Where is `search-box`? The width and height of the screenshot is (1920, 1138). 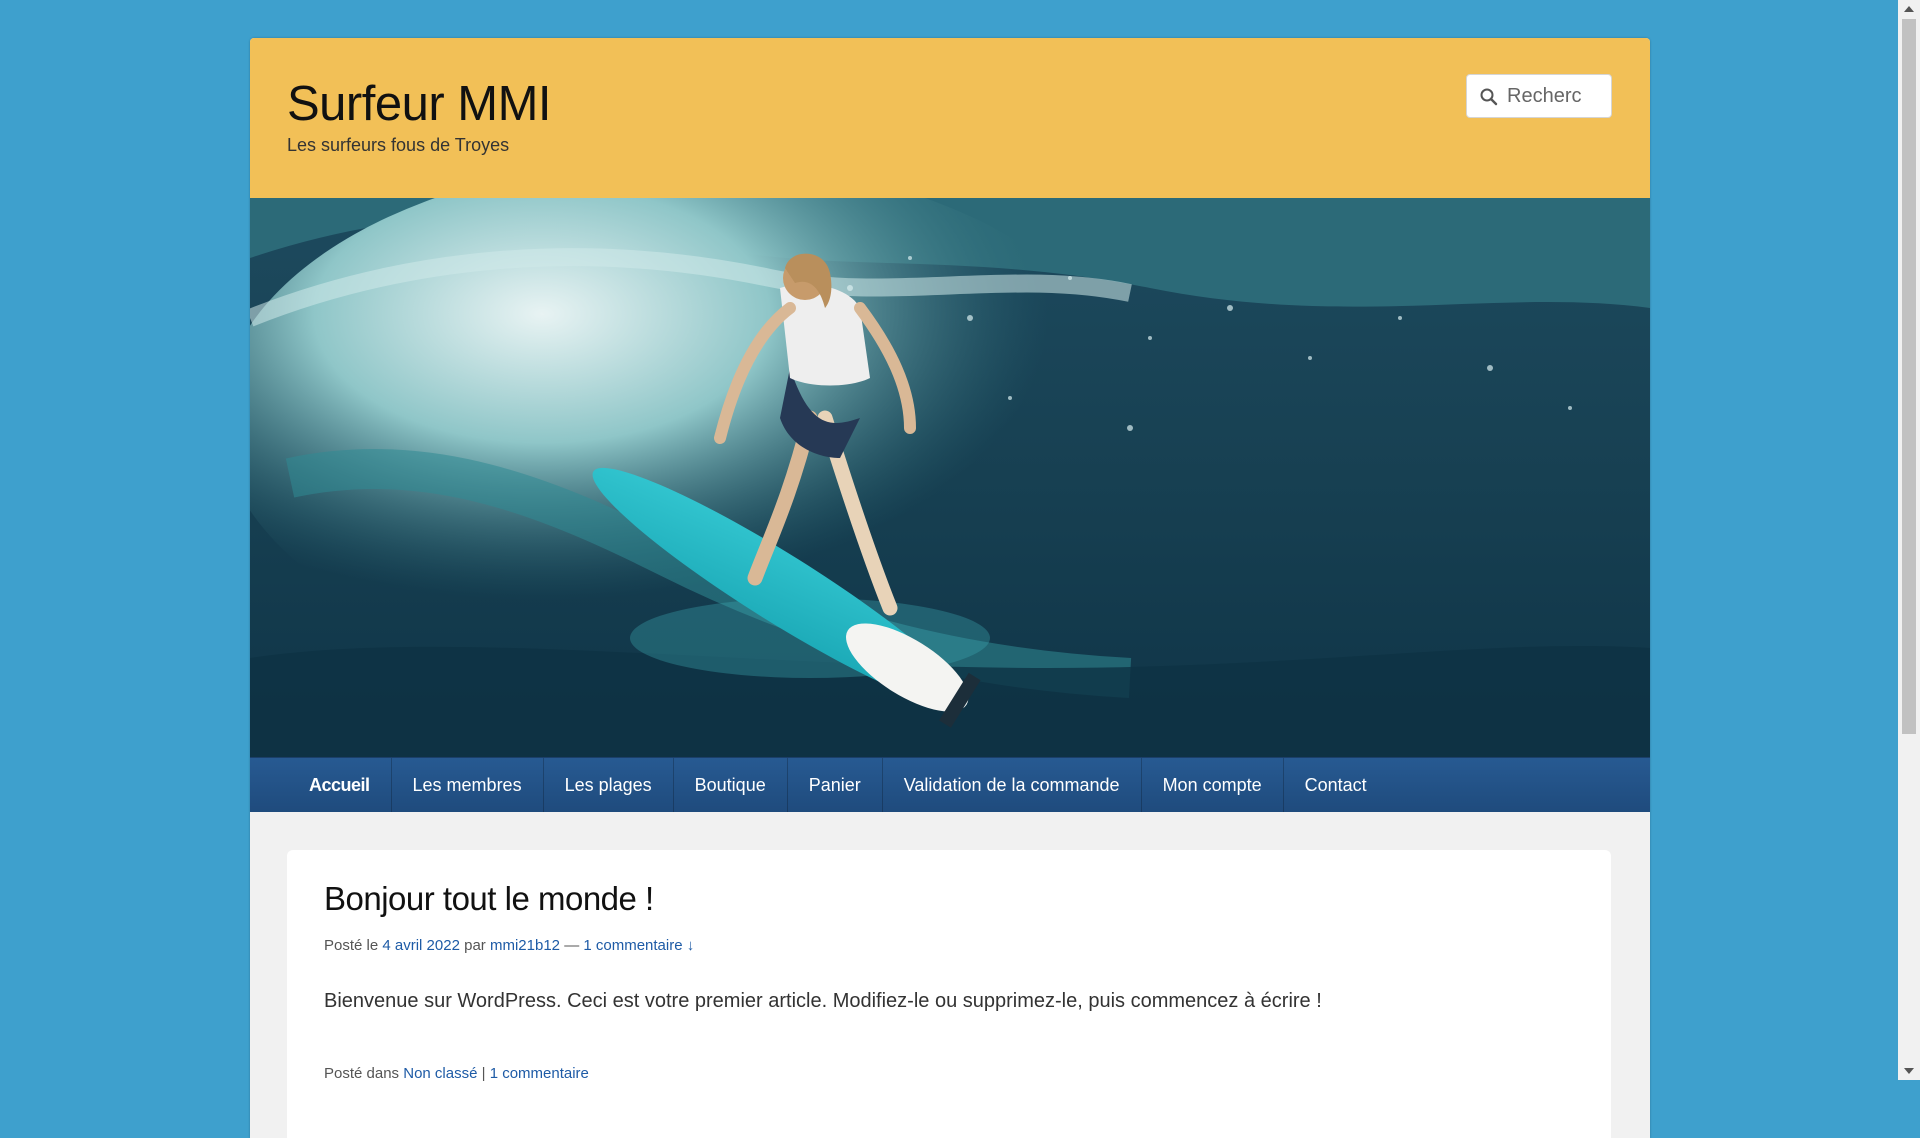
search-box is located at coordinates (1539, 96).